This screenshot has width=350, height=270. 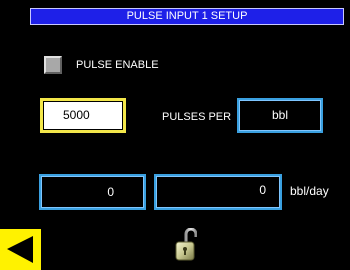 I want to click on flow-rate-unit-label: bbl/day, so click(x=309, y=191).